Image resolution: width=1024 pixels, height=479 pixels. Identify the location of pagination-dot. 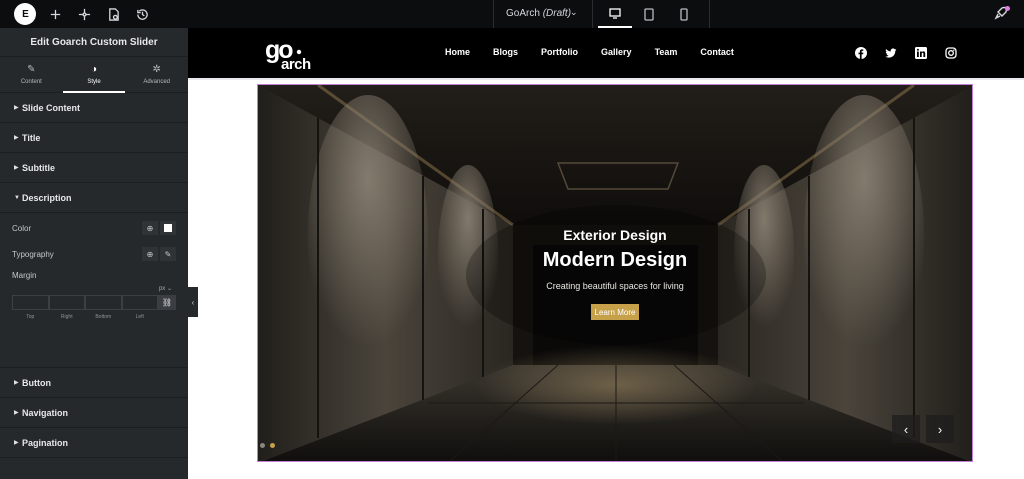
(262, 445).